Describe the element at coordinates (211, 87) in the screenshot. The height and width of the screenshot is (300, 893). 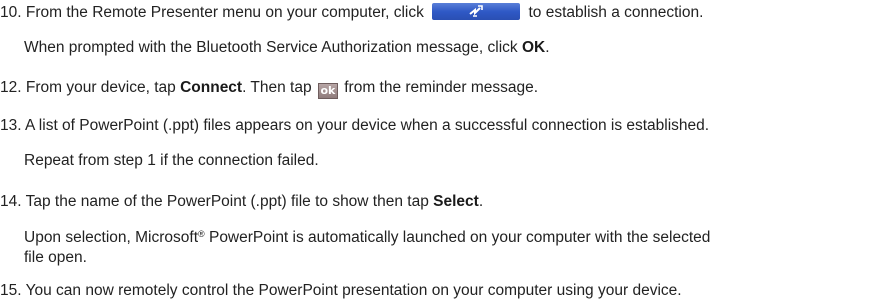
I see `connect-label: Connect` at that location.